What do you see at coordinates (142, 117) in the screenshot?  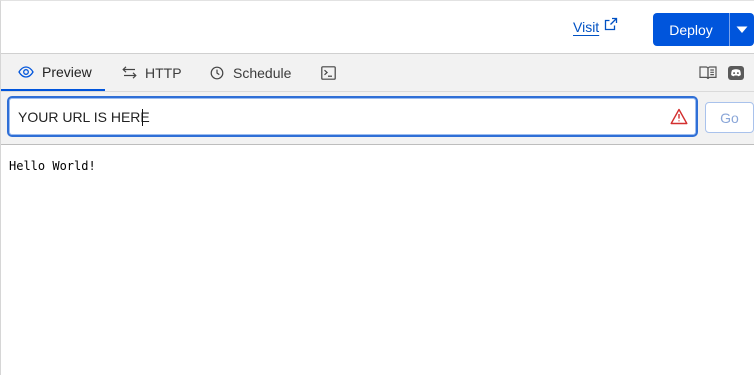 I see `text-cursor` at bounding box center [142, 117].